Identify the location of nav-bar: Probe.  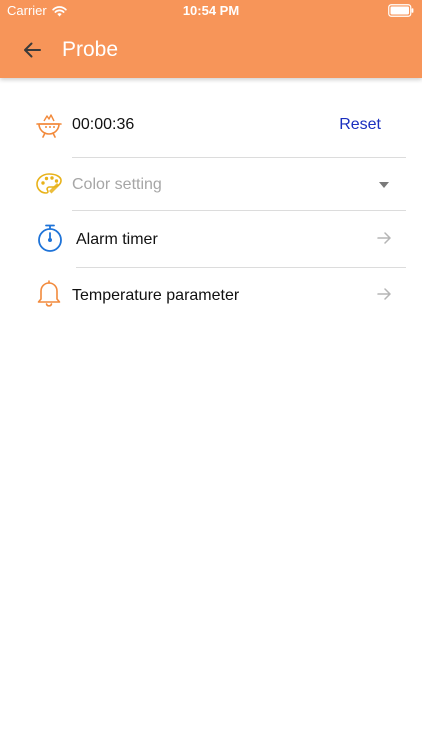
(211, 50).